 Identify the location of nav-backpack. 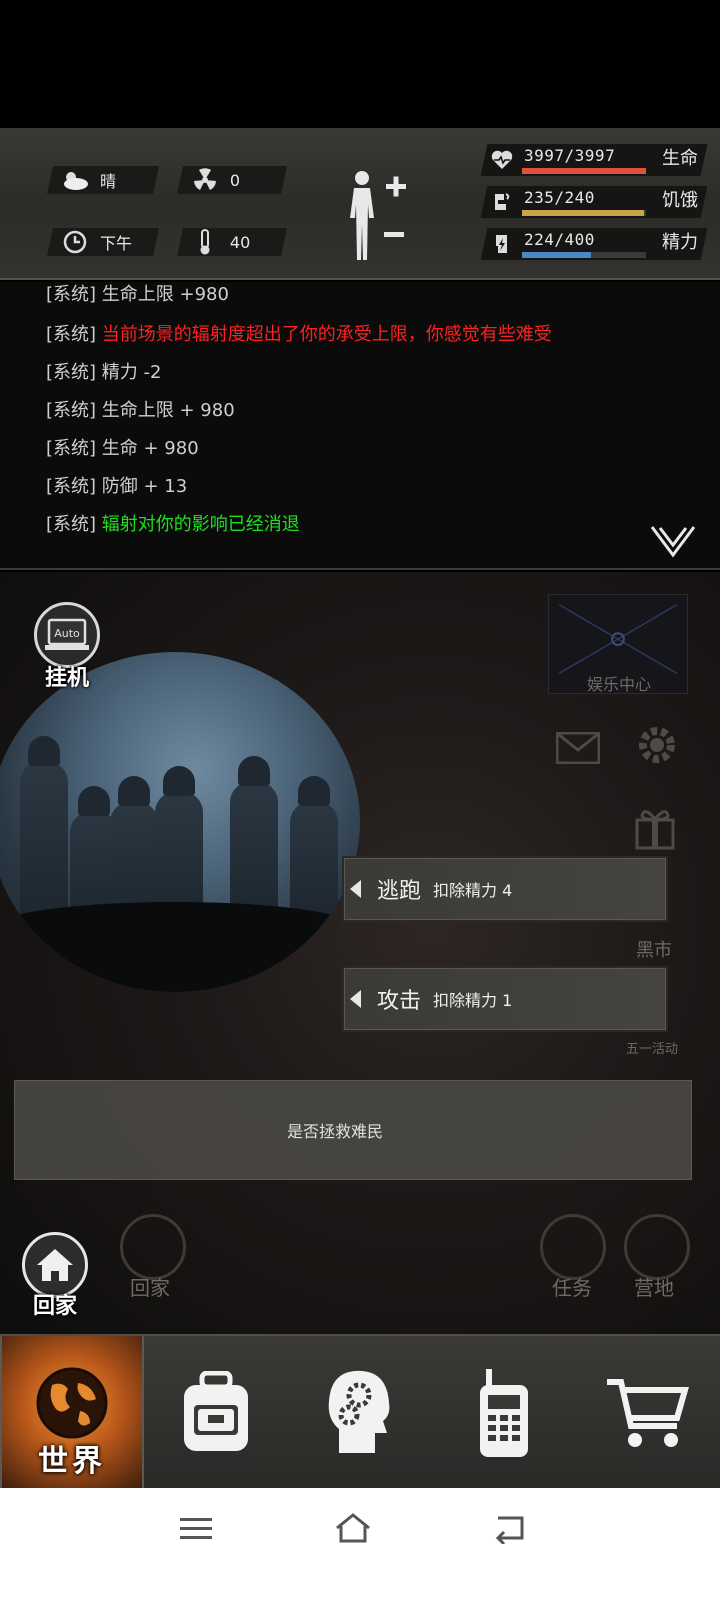
(216, 1413).